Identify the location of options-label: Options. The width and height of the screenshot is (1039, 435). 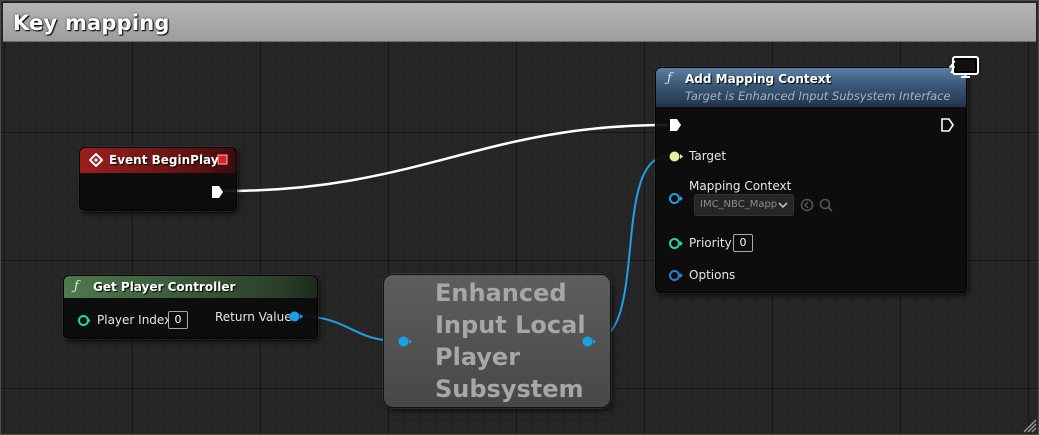
(712, 275).